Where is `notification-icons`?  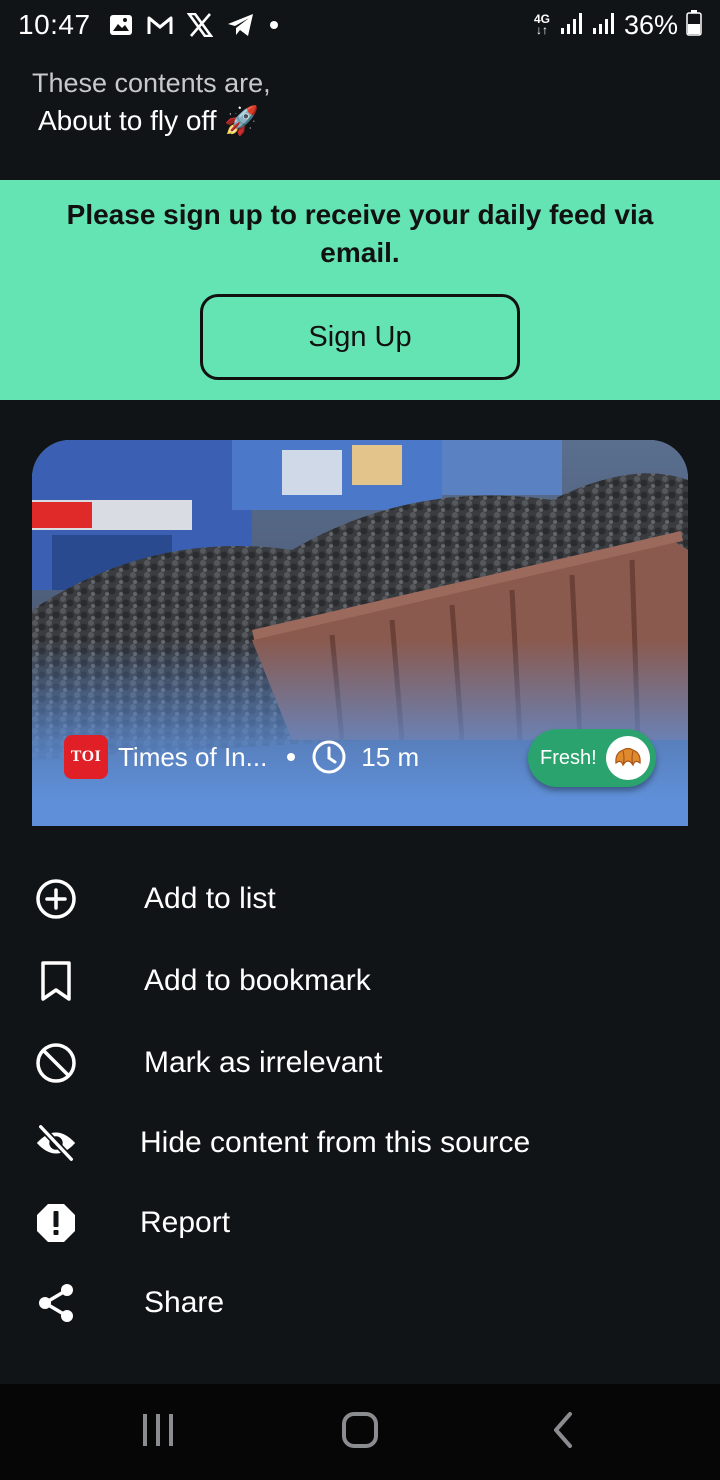 notification-icons is located at coordinates (194, 25).